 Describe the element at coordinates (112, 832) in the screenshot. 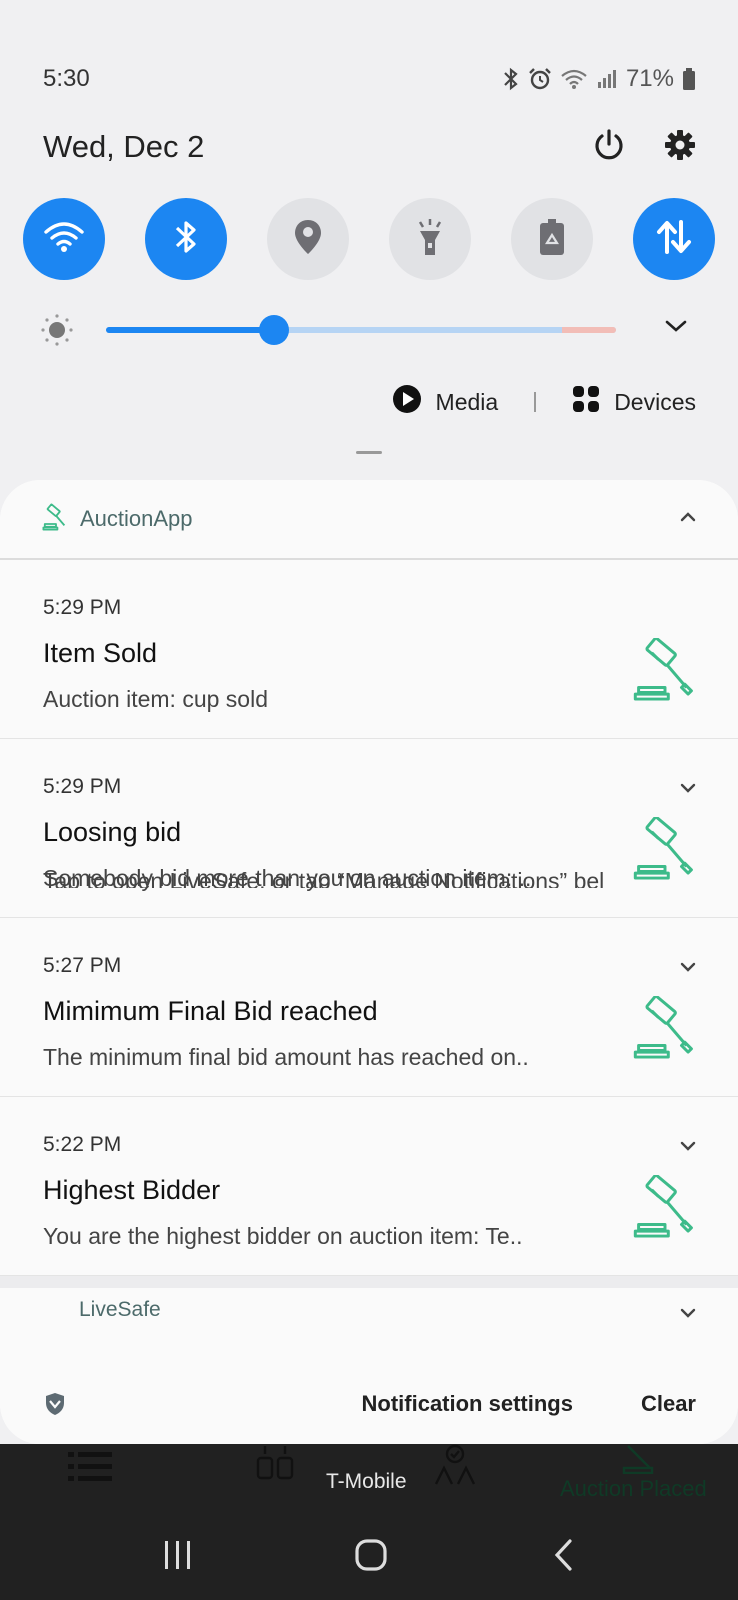

I see `notification-title: Loosing bid` at that location.